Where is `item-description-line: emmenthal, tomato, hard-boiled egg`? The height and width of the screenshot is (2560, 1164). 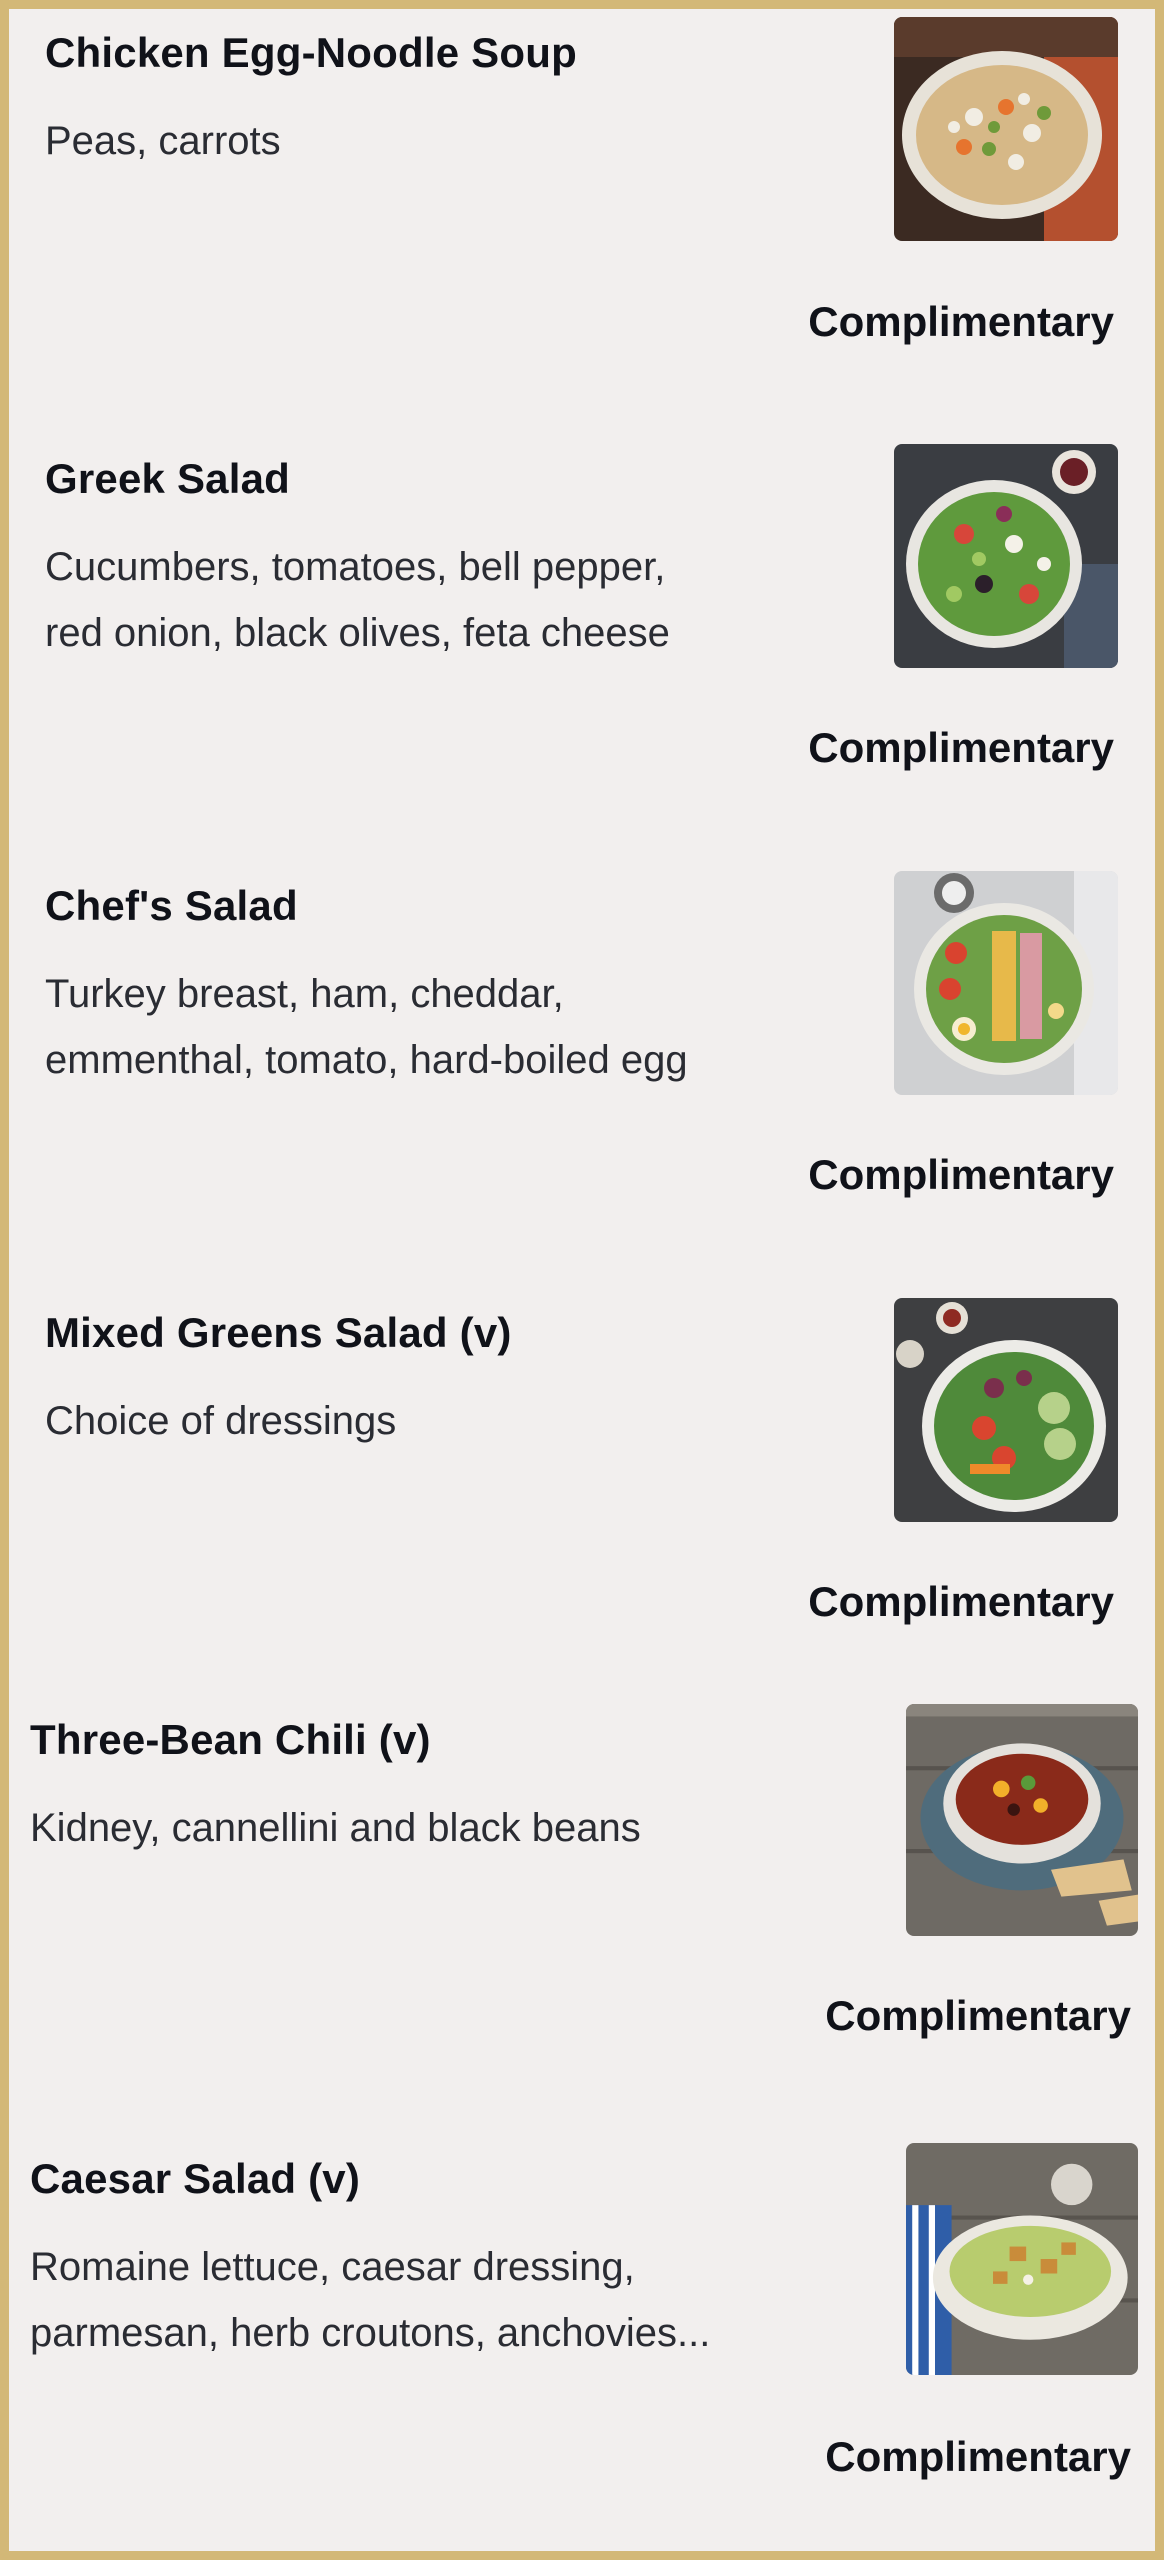 item-description-line: emmenthal, tomato, hard-boiled egg is located at coordinates (366, 1060).